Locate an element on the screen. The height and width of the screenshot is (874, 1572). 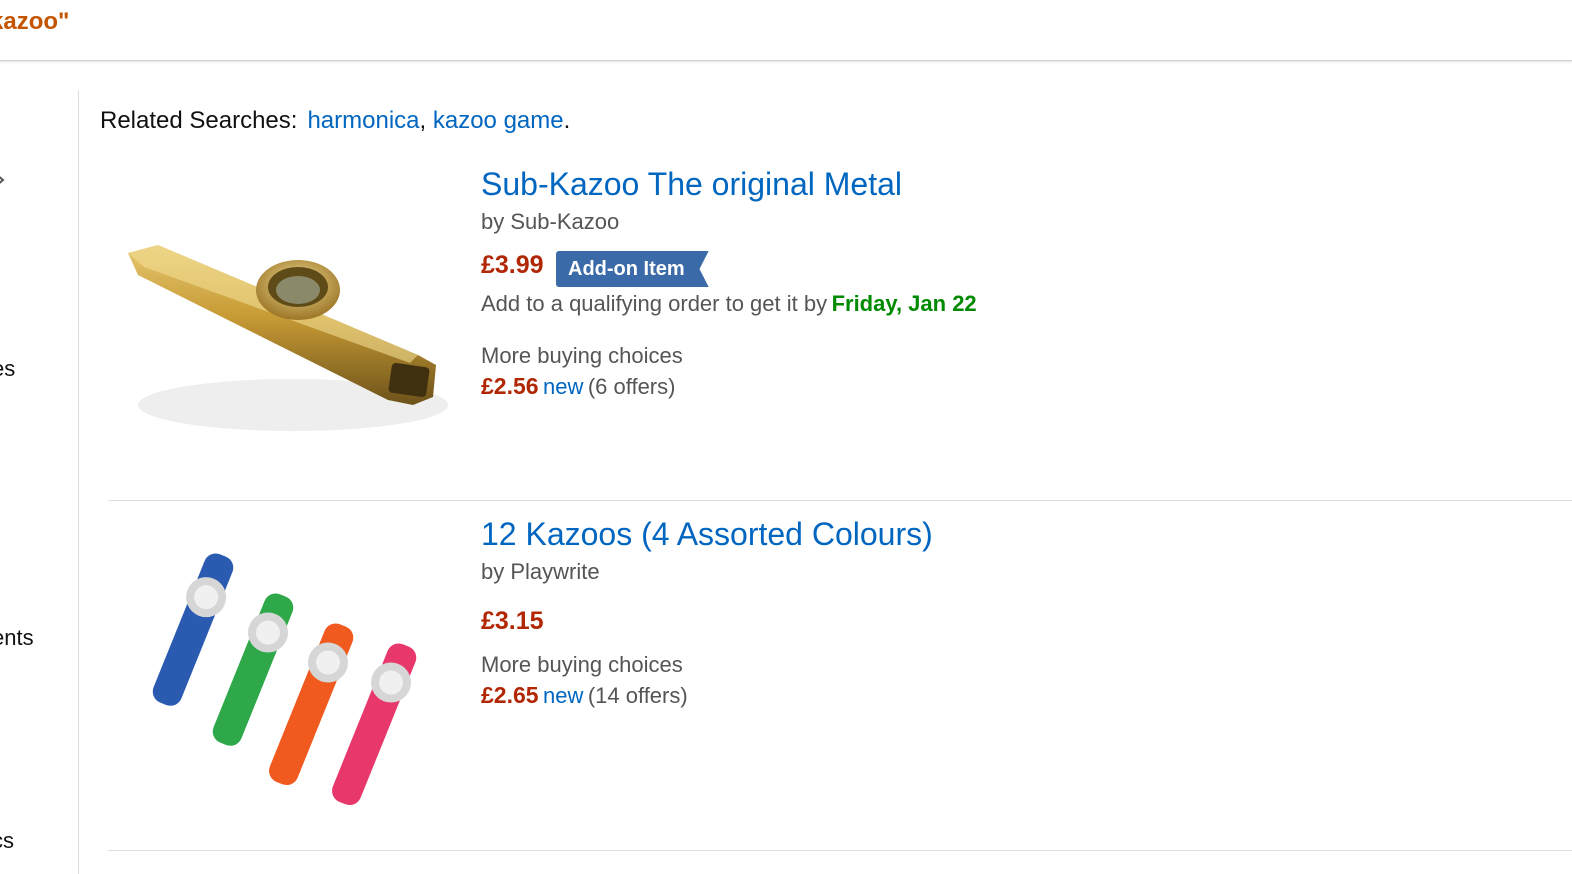
sidebar-divider is located at coordinates (78, 482).